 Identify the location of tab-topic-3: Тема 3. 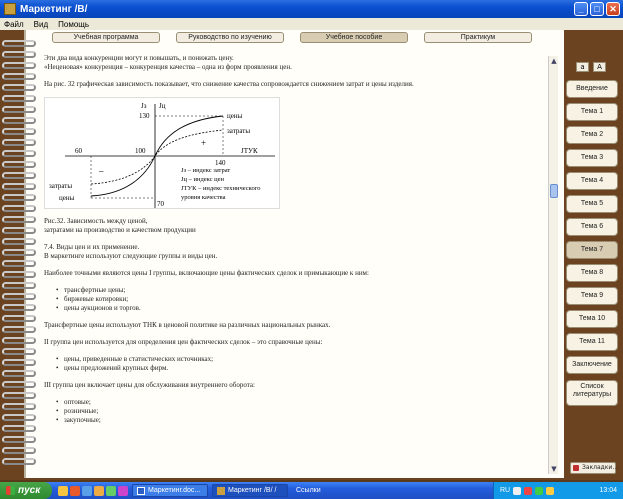
(592, 158).